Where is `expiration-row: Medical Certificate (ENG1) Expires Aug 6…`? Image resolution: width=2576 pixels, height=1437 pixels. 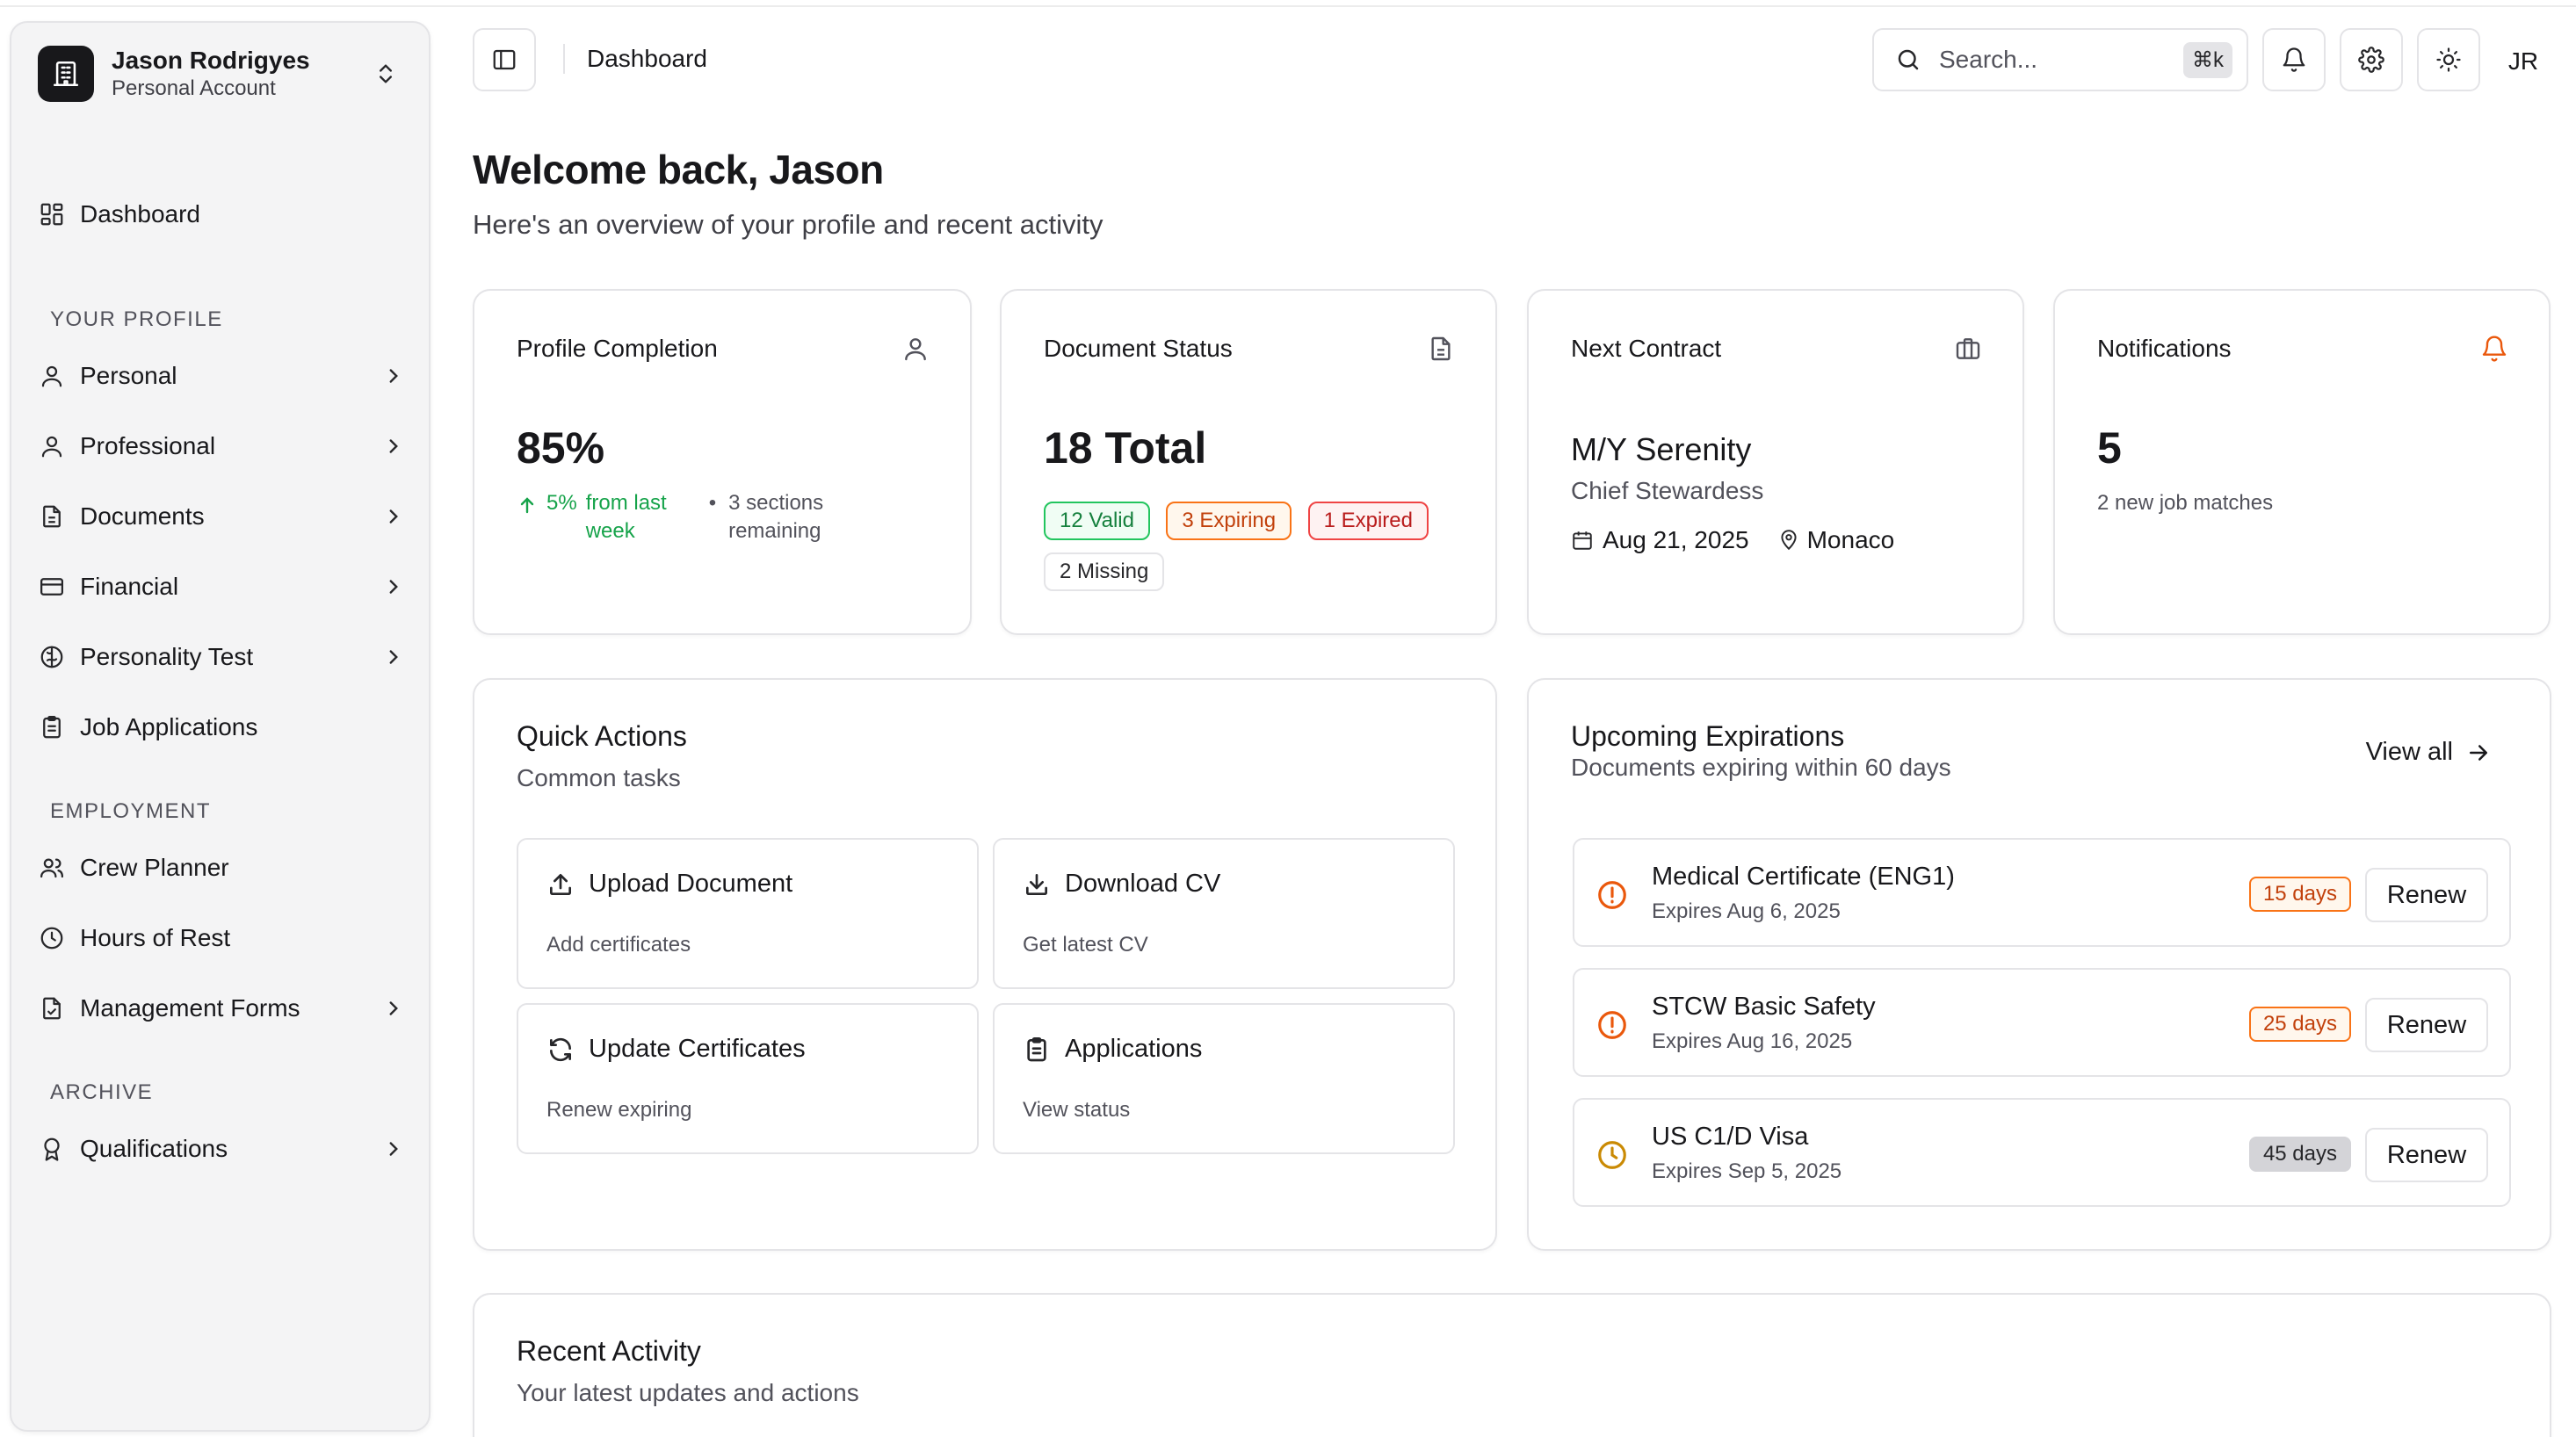
expiration-row: Medical Certificate (ENG1) Expires Aug 6… is located at coordinates (2042, 892).